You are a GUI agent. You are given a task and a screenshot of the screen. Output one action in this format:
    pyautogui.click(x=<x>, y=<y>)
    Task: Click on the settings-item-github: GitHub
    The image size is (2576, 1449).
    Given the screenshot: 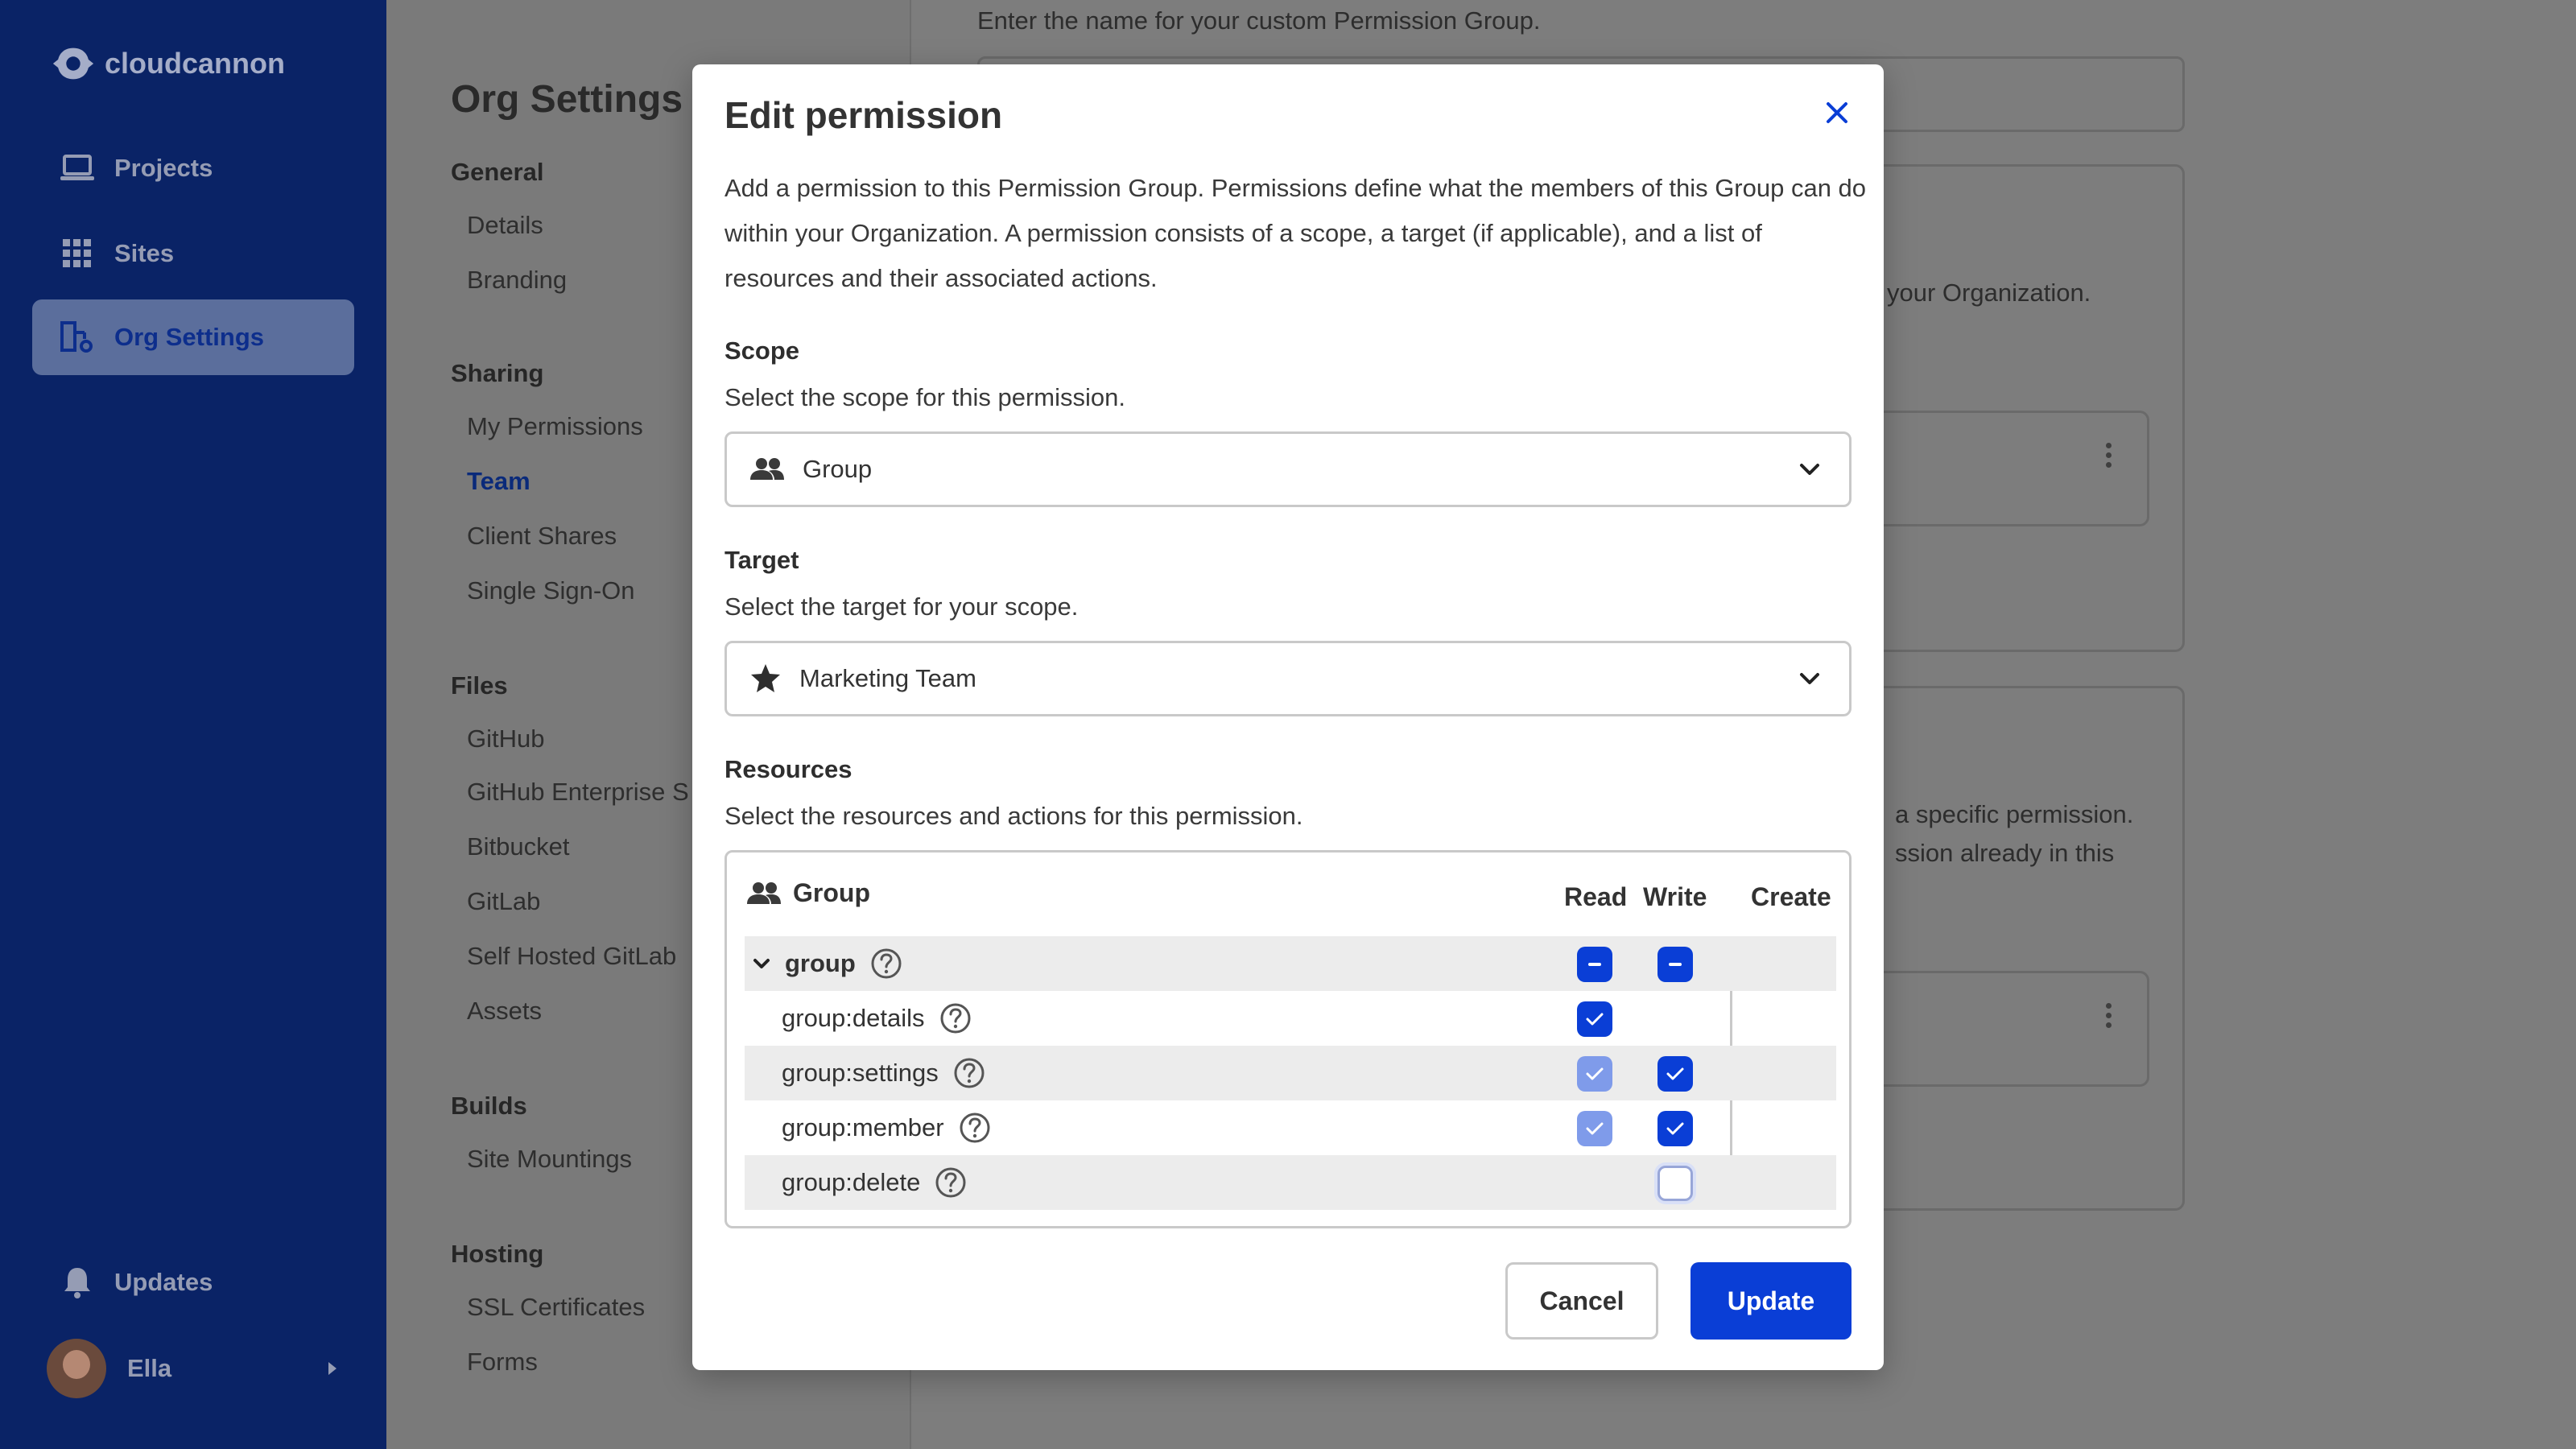 What is the action you would take?
    pyautogui.click(x=505, y=738)
    